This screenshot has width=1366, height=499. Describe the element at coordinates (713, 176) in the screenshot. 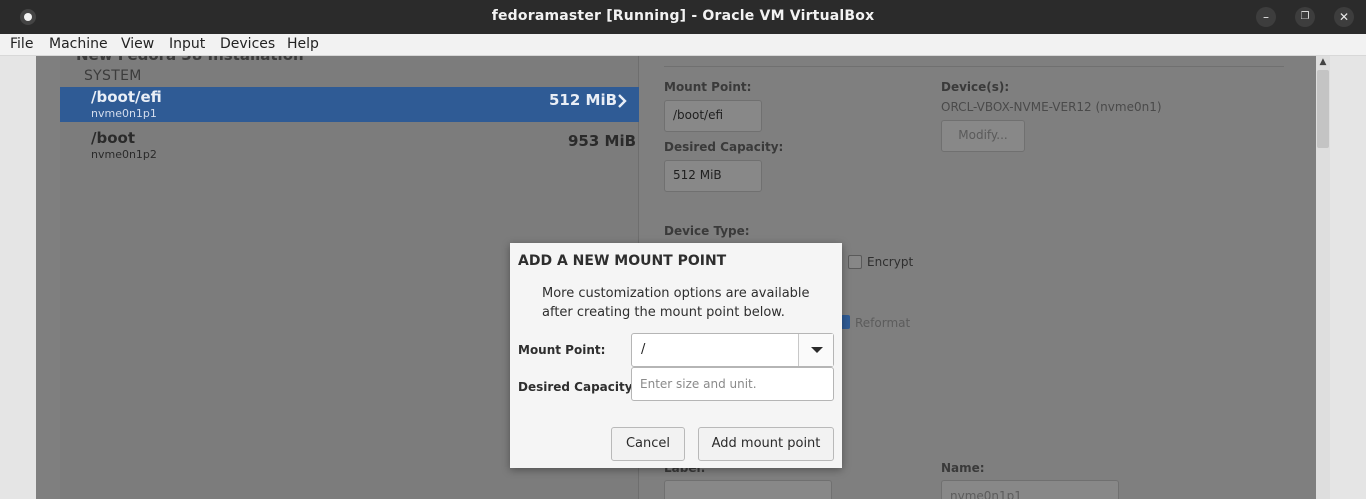

I see `desired-capacity-field: 512 MiB` at that location.